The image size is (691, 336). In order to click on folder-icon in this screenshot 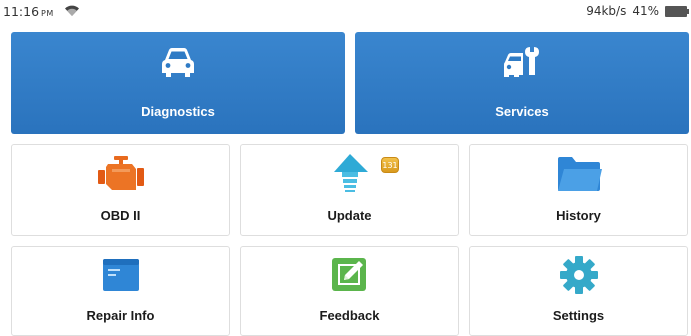, I will do `click(579, 174)`.